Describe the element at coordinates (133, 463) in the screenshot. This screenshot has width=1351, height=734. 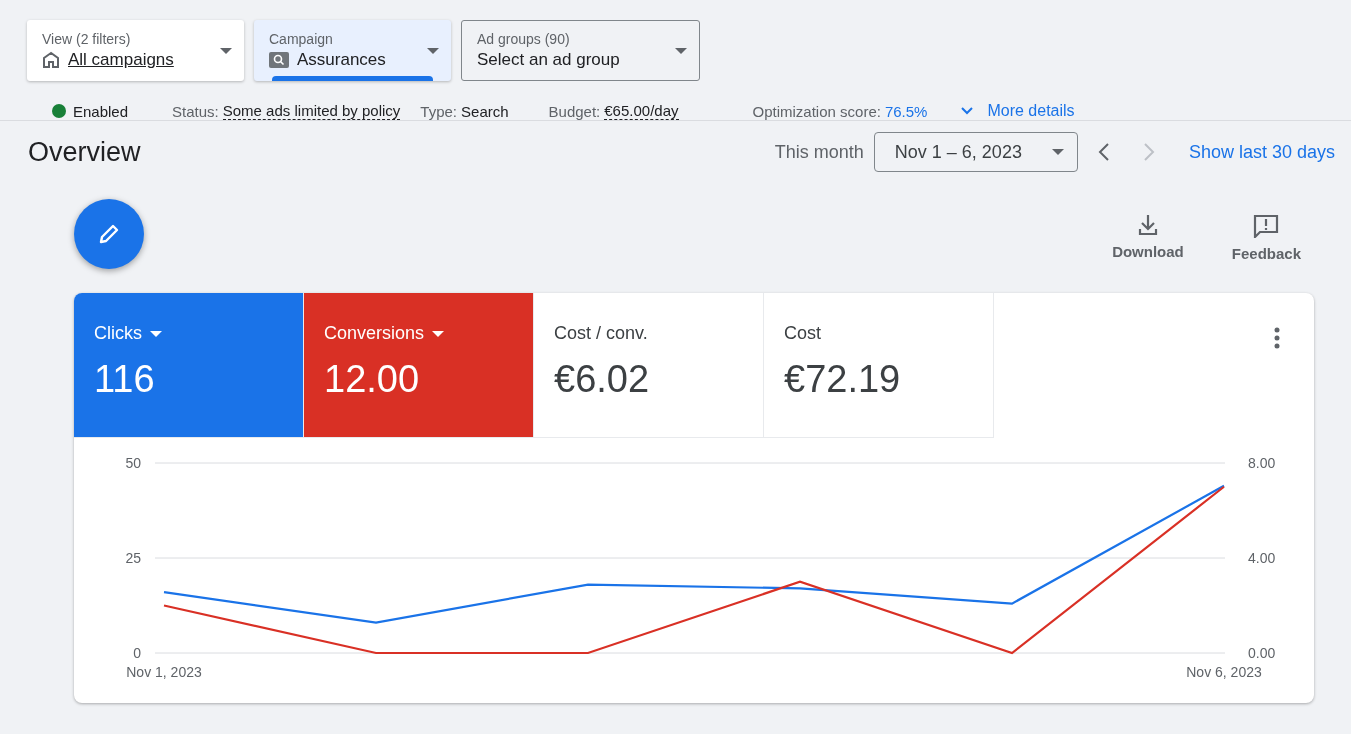
I see `axis-tick-label: 50` at that location.